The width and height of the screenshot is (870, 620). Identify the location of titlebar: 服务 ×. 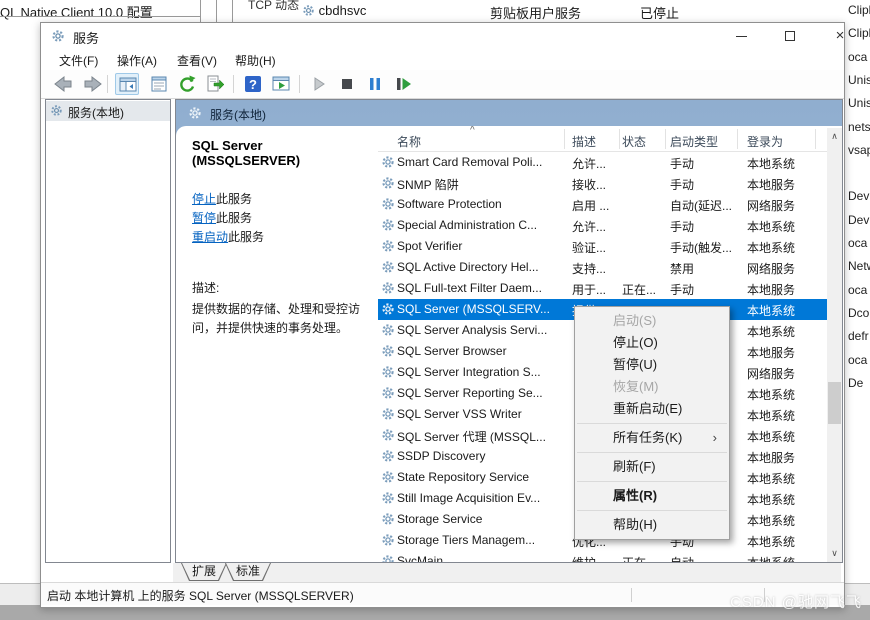
(442, 36).